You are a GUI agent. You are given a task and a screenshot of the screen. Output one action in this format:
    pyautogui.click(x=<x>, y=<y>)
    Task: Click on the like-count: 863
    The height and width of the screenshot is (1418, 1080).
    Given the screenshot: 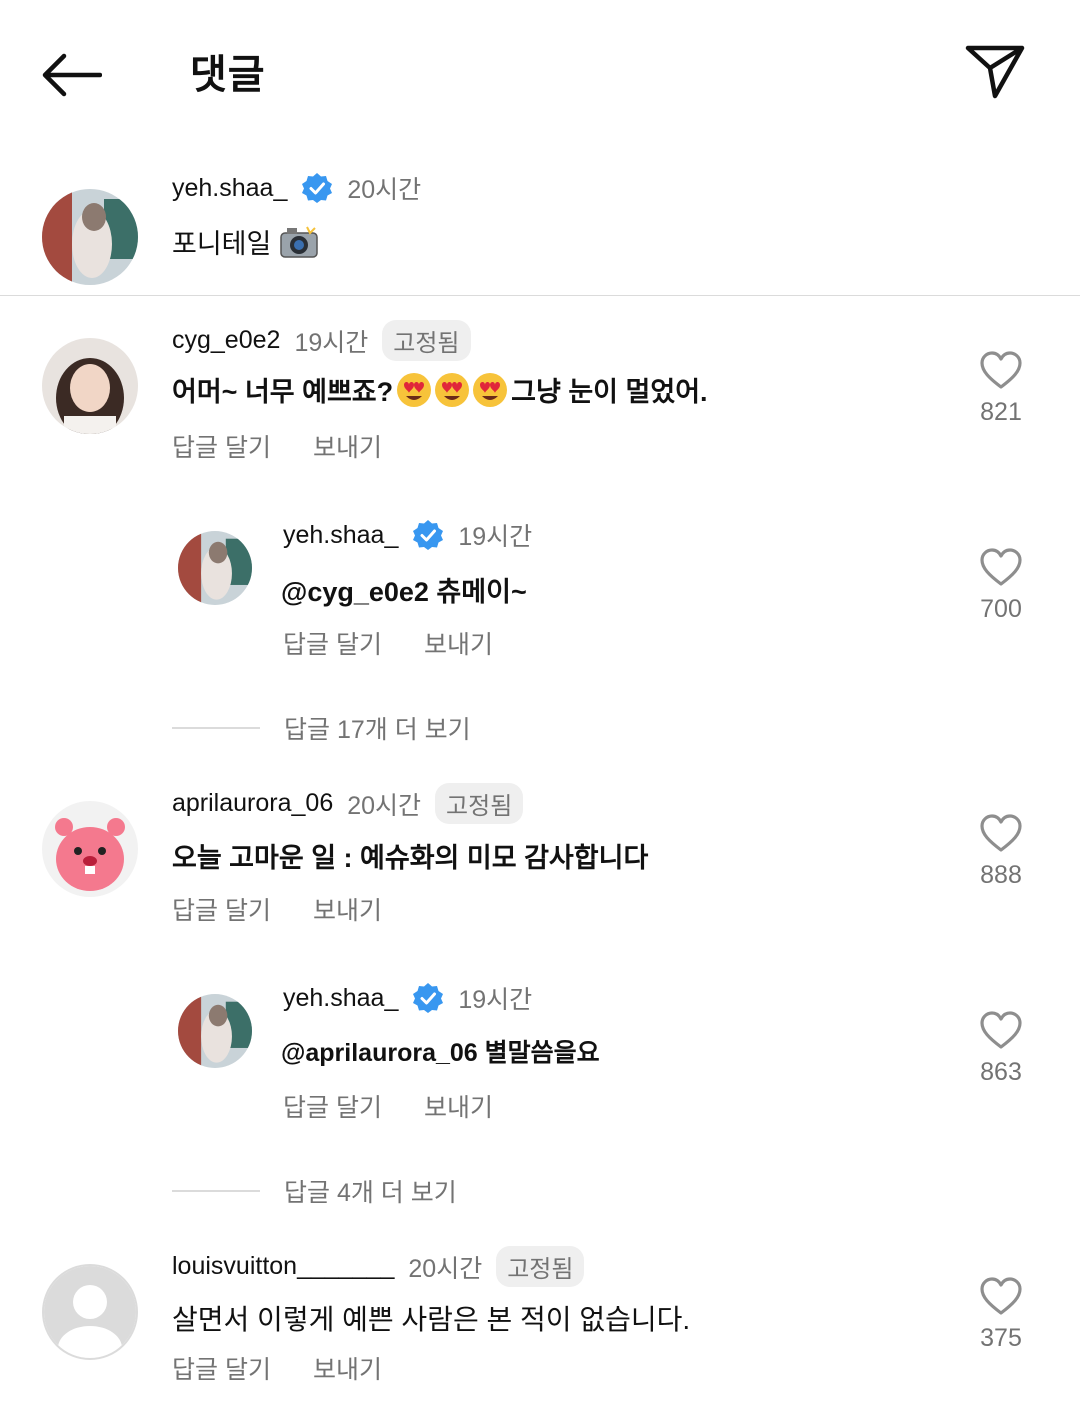 What is the action you would take?
    pyautogui.click(x=1001, y=1072)
    